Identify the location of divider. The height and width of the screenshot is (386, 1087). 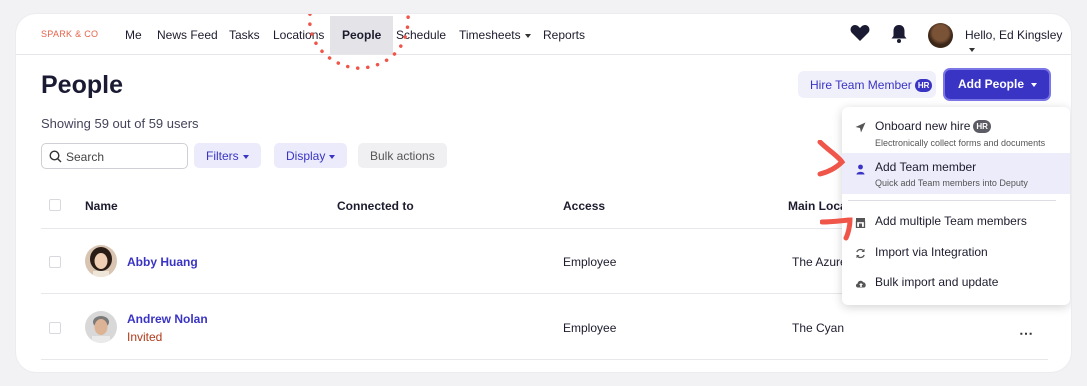
(544, 359).